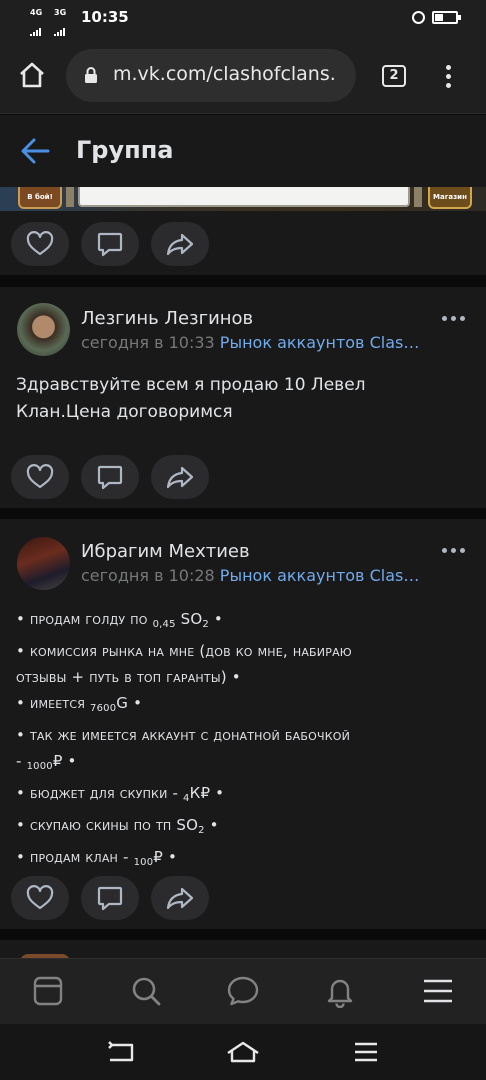  I want to click on image-decoration, so click(70, 197).